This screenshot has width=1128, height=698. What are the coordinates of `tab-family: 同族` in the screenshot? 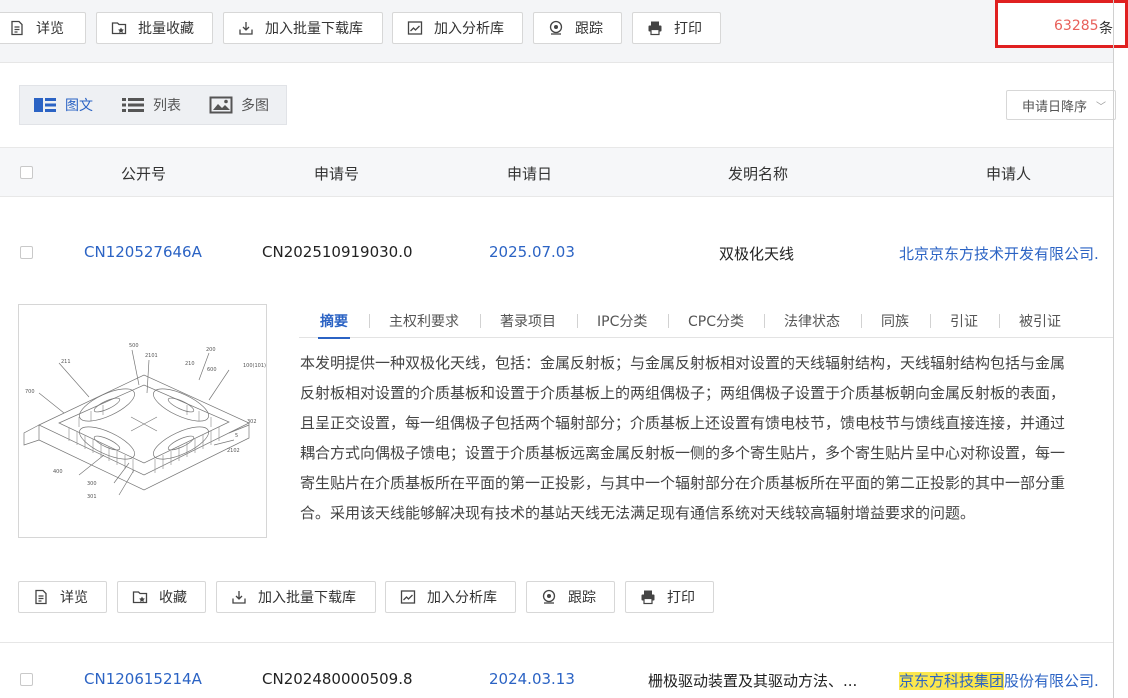 It's located at (895, 321).